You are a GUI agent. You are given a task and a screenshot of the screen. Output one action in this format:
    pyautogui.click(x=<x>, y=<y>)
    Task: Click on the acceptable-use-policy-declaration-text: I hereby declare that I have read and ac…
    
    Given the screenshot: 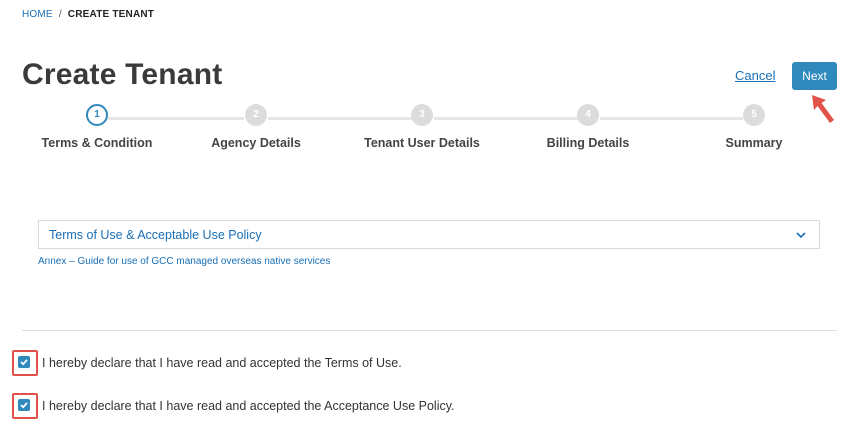 What is the action you would take?
    pyautogui.click(x=248, y=406)
    